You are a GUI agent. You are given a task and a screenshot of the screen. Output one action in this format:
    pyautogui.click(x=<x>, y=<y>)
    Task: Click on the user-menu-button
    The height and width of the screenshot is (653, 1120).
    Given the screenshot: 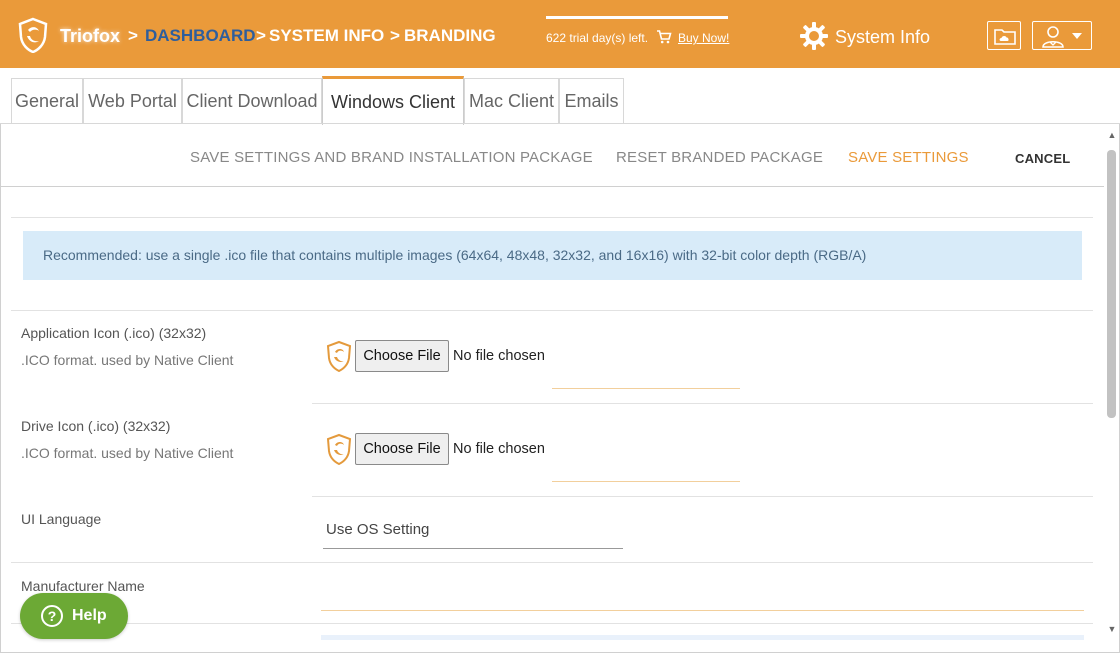 What is the action you would take?
    pyautogui.click(x=1062, y=35)
    